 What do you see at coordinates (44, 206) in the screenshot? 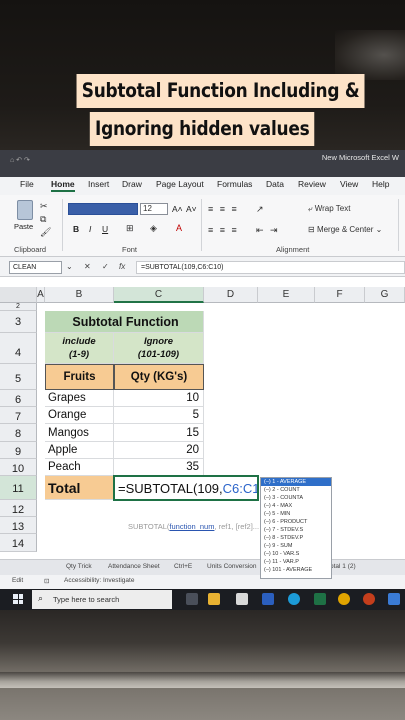
I see `cut-icon: ✂` at bounding box center [44, 206].